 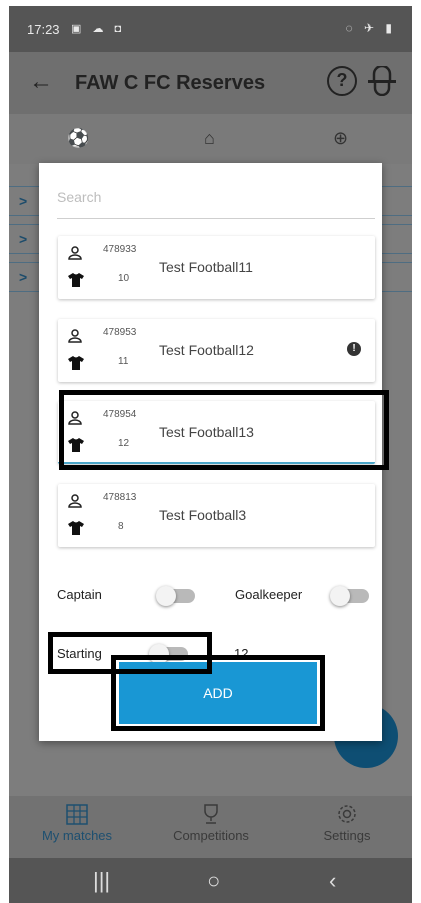 What do you see at coordinates (120, 497) in the screenshot?
I see `player-id: 478813` at bounding box center [120, 497].